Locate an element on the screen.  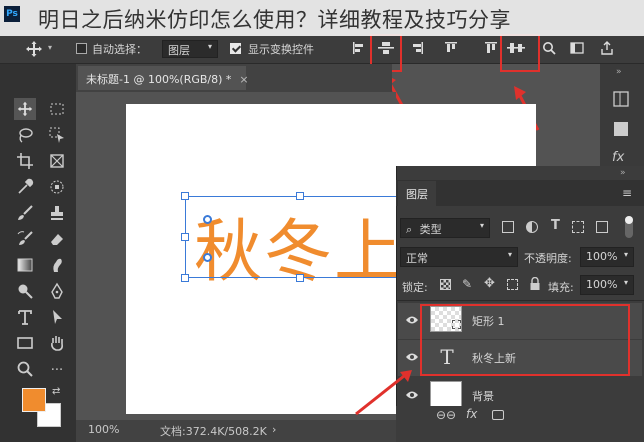
auto-select-dropdown: 图层 ▾ is located at coordinates (190, 49).